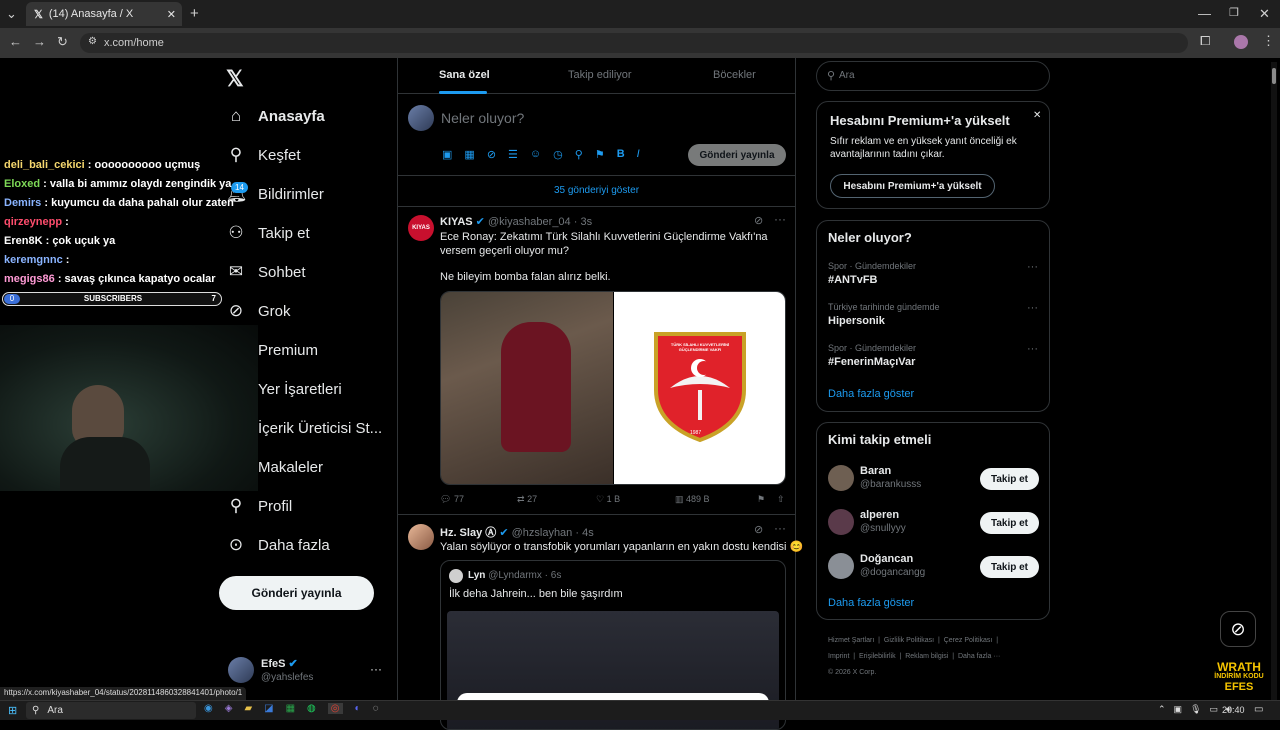  What do you see at coordinates (447, 154) in the screenshot?
I see `image-icon: ▣` at bounding box center [447, 154].